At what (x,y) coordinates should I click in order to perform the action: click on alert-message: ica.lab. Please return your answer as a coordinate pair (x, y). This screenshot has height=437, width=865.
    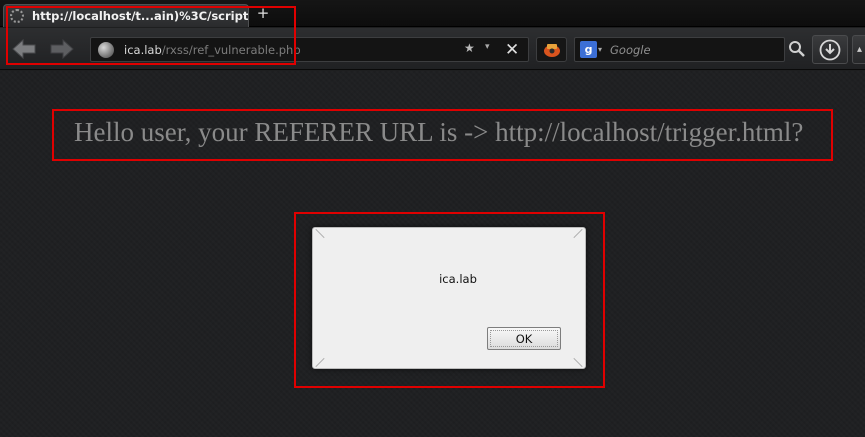
    Looking at the image, I should click on (458, 279).